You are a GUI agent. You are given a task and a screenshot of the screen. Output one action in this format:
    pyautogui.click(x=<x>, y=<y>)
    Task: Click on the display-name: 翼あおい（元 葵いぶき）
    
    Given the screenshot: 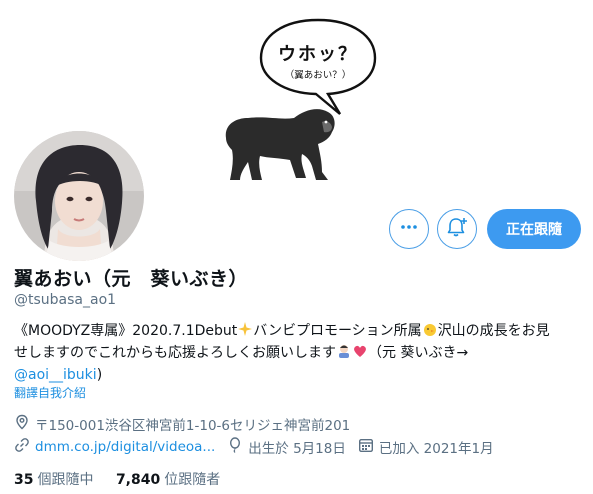 What is the action you would take?
    pyautogui.click(x=131, y=279)
    